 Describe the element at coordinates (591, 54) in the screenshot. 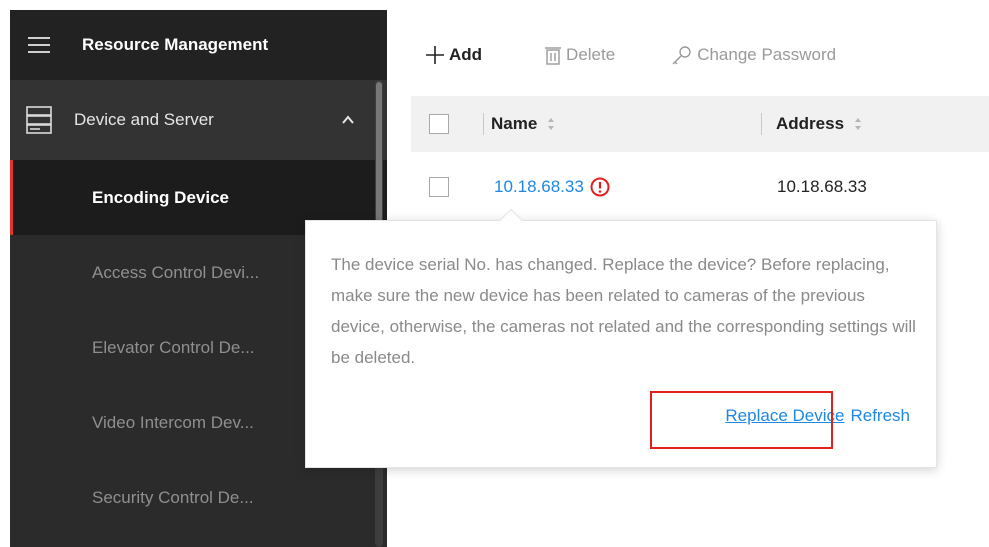

I see `delete-button-label: Delete` at that location.